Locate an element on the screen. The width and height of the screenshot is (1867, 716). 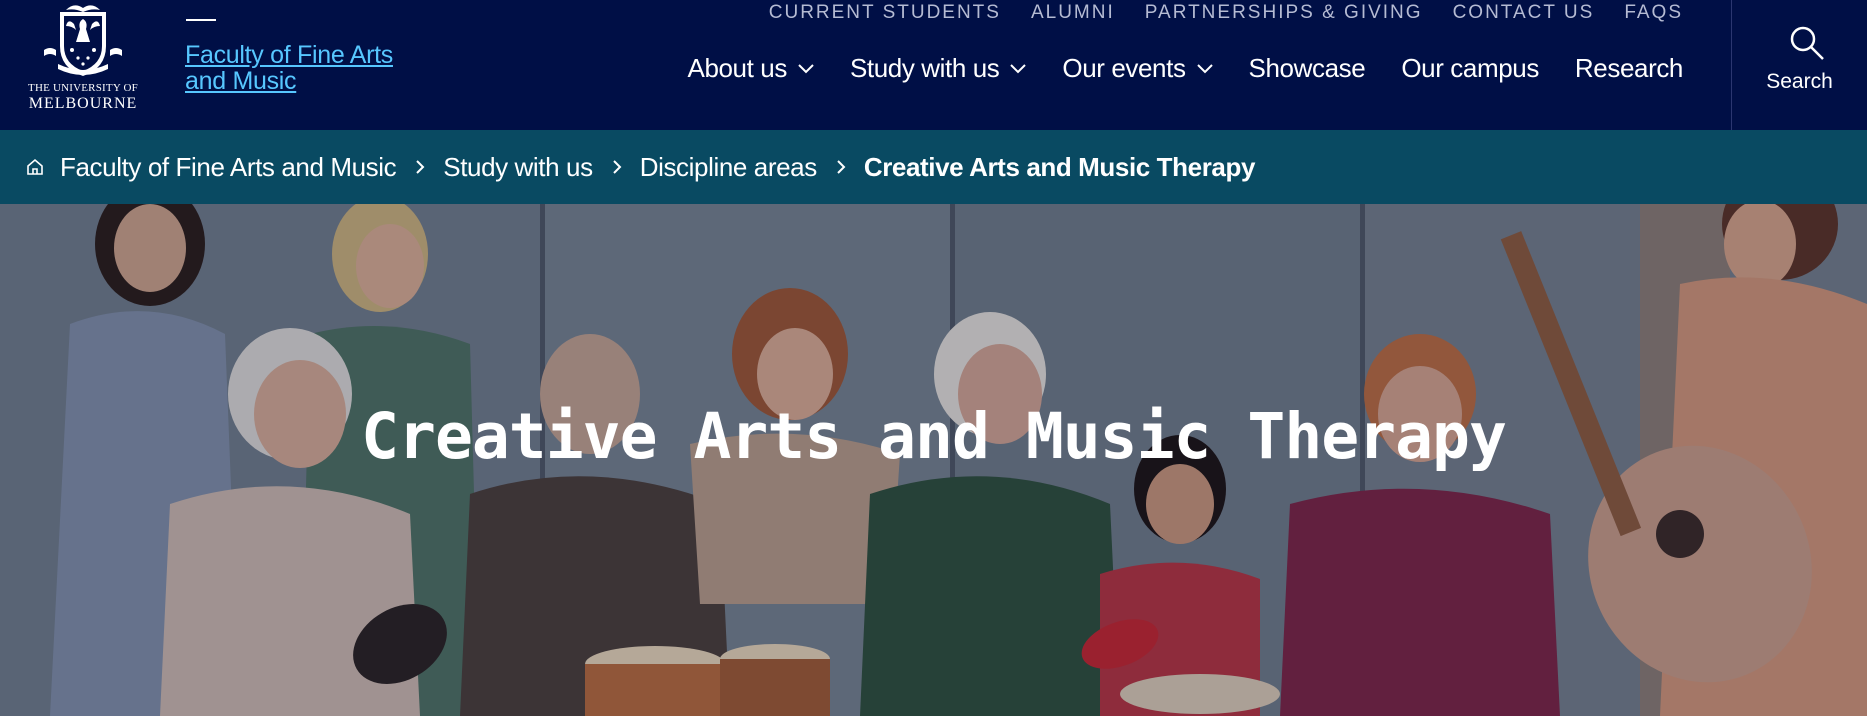
nav-item-label: Showcase is located at coordinates (1307, 68).